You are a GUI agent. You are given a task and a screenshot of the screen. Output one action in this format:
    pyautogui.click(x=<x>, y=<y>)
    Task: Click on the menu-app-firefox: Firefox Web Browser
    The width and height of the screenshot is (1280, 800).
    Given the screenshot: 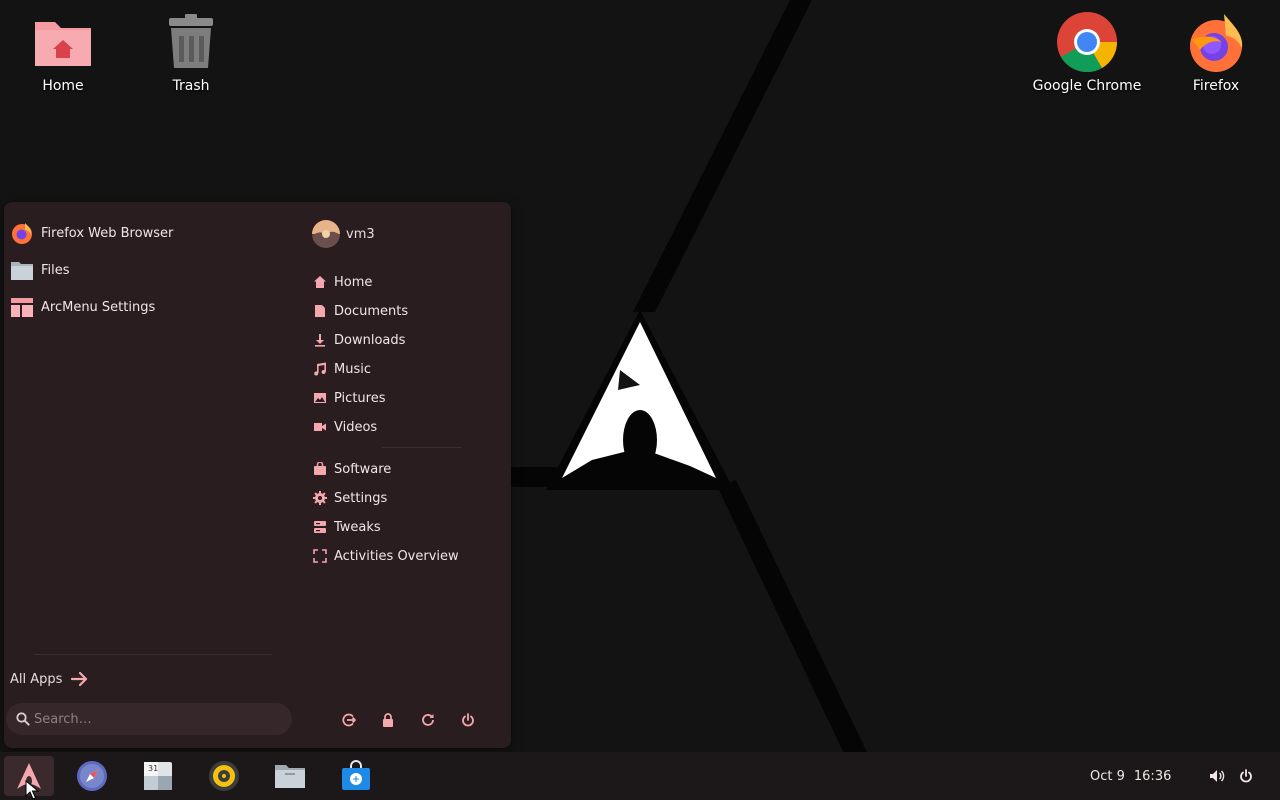 What is the action you would take?
    pyautogui.click(x=145, y=233)
    